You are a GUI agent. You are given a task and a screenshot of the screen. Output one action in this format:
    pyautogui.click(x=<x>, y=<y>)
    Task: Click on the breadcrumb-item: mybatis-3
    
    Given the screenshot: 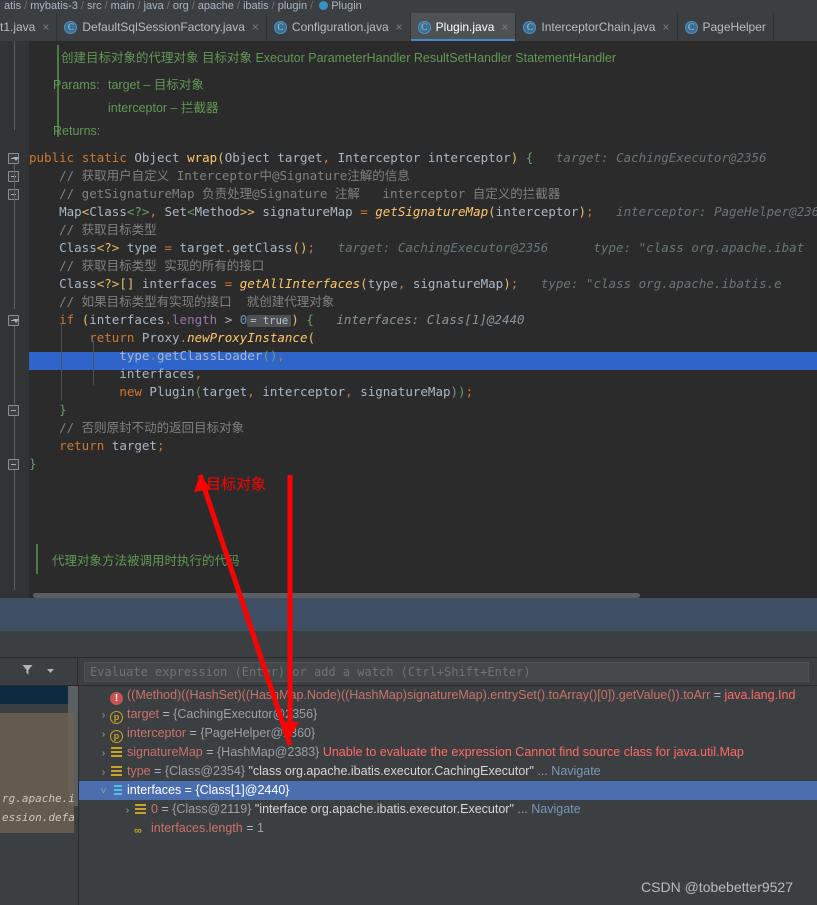 What is the action you would take?
    pyautogui.click(x=54, y=6)
    